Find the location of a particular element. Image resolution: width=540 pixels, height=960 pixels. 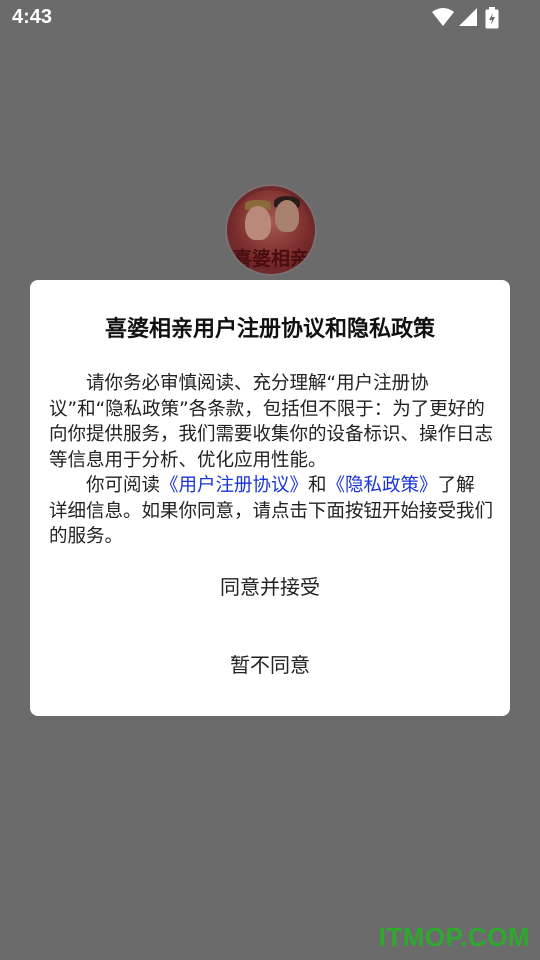

privacy-policy-link: 《隐私政策》 is located at coordinates (382, 485).